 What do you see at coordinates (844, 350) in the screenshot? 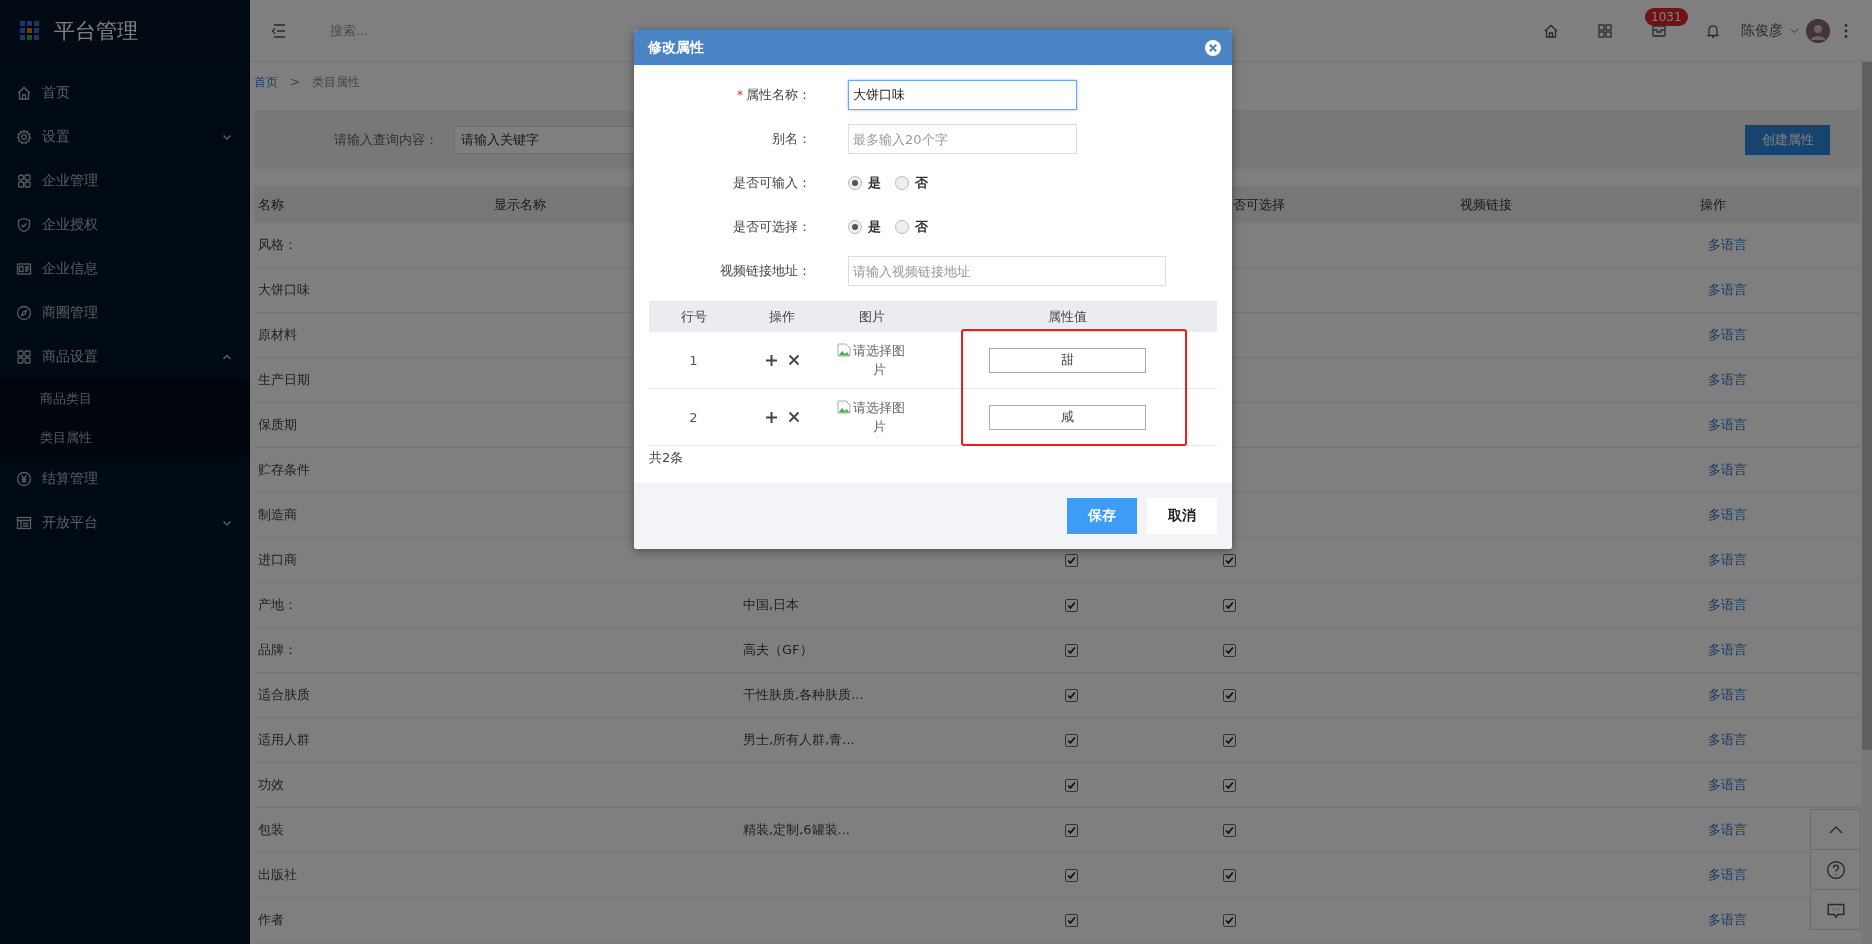
I see `broken-image-icon` at bounding box center [844, 350].